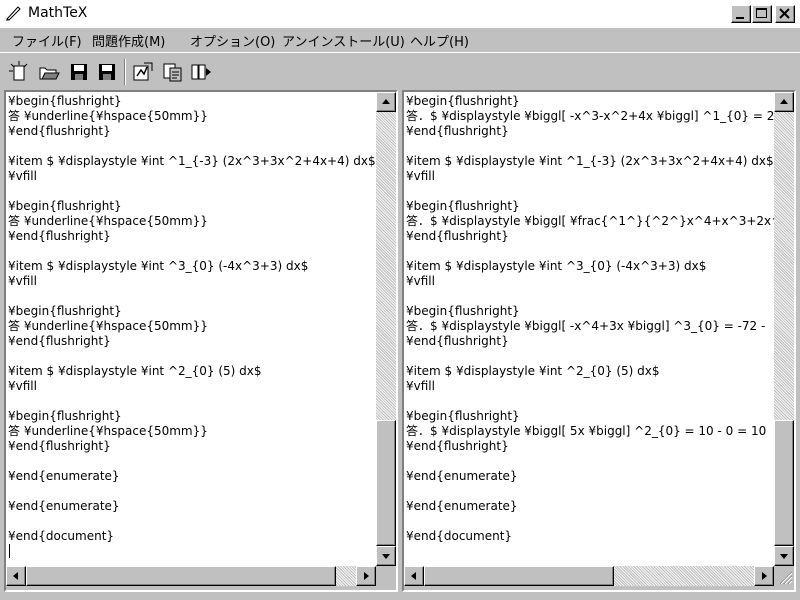 This screenshot has height=600, width=800. I want to click on left-vertical-scroll-thumb, so click(386, 483).